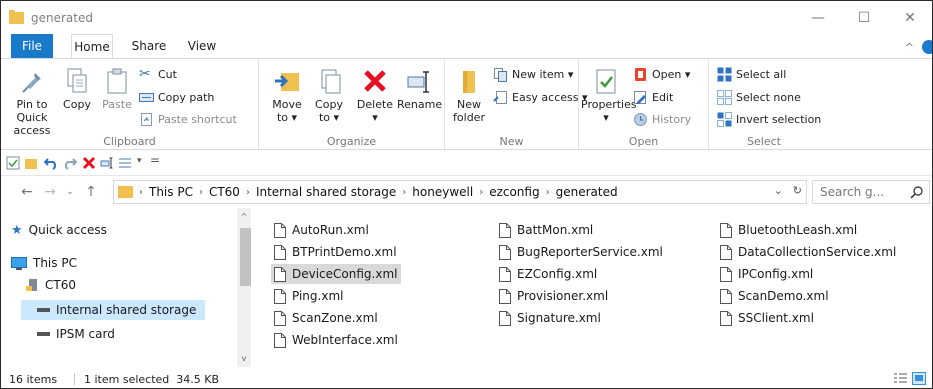 The width and height of the screenshot is (933, 389). Describe the element at coordinates (778, 190) in the screenshot. I see `address-dropdown-icon: ⌄` at that location.